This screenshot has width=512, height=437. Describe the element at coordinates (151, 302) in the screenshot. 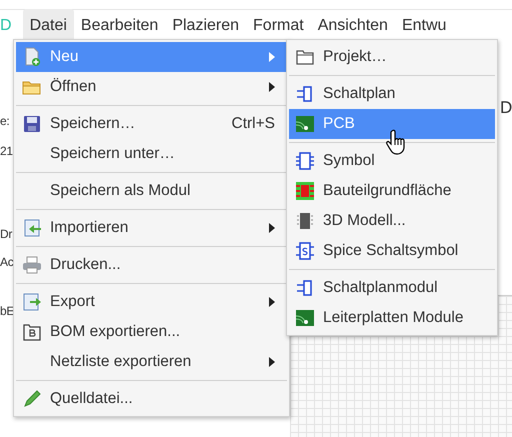

I see `menu-item: Export` at that location.